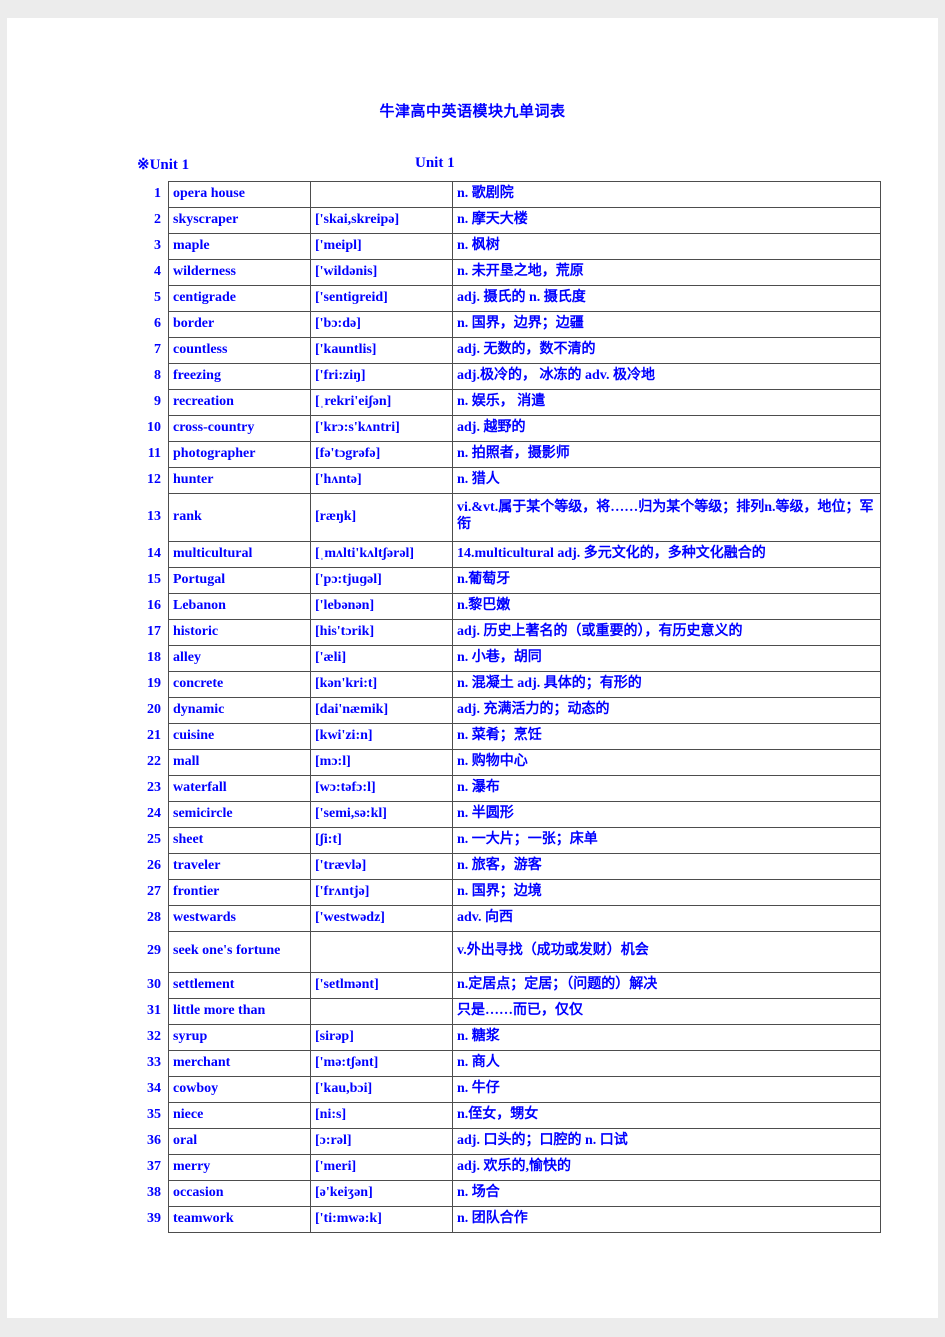  Describe the element at coordinates (239, 658) in the screenshot. I see `word-cell: alley` at that location.